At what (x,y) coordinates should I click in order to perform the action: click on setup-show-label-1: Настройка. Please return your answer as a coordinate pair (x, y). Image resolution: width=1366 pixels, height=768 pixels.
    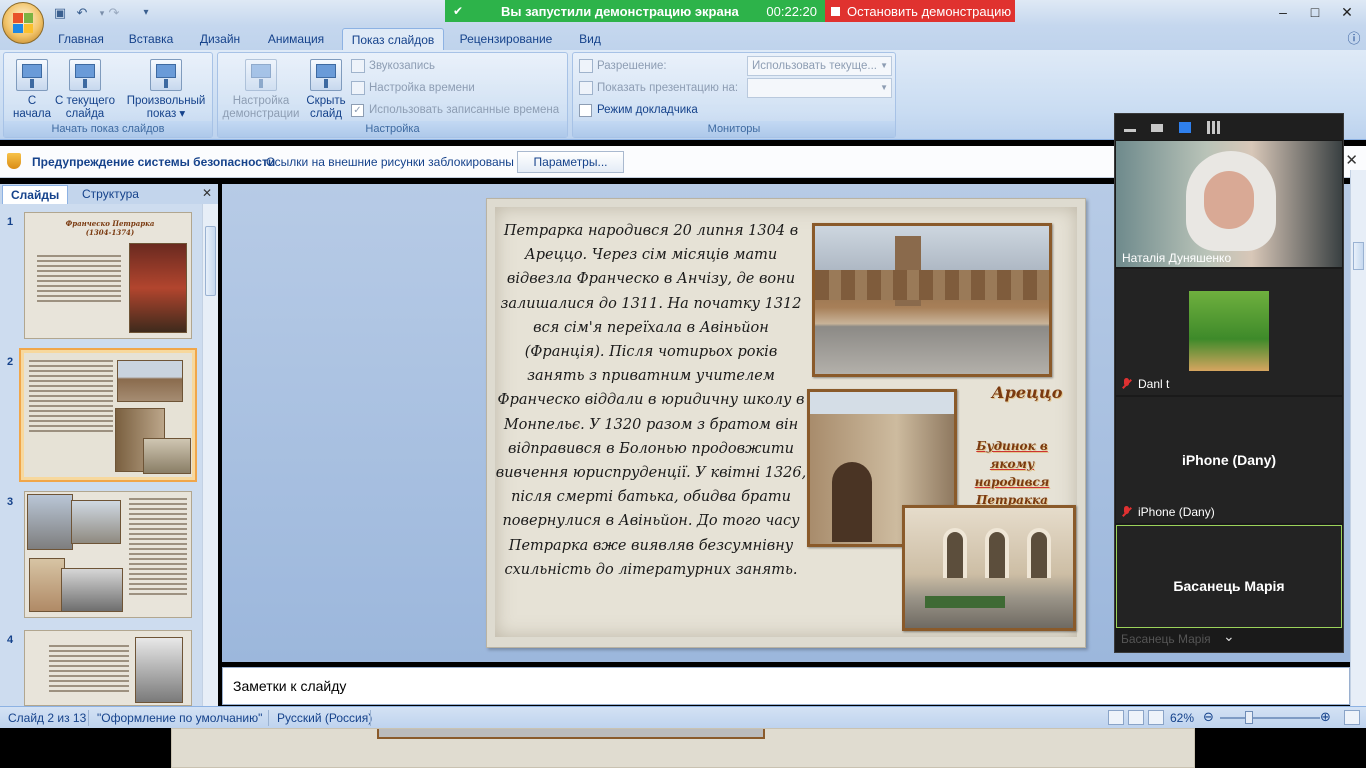
    Looking at the image, I should click on (261, 101).